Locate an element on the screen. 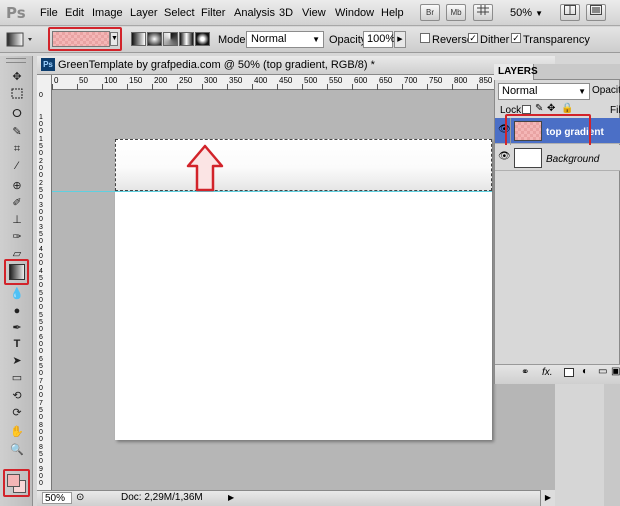 This screenshot has width=620, height=506. eyedropper-icon: ⁄ is located at coordinates (17, 166).